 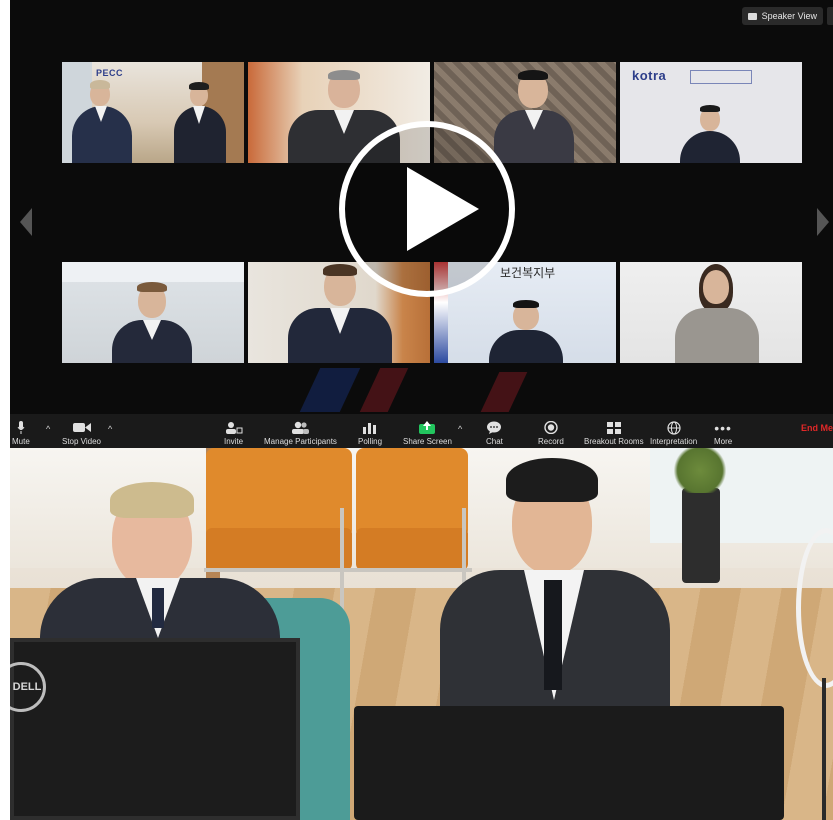 I want to click on invite-button: Invite, so click(x=233, y=431).